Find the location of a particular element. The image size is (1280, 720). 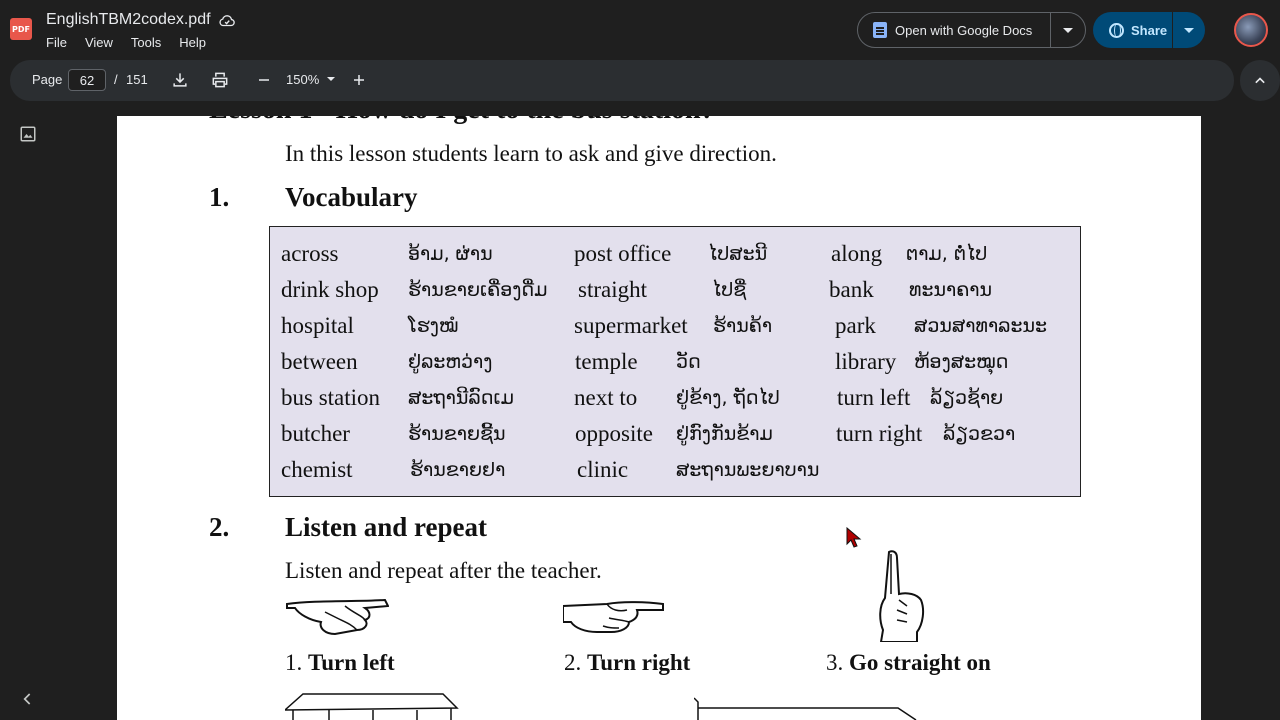

pdf-toolbar: Page / 151 150% is located at coordinates (622, 80).